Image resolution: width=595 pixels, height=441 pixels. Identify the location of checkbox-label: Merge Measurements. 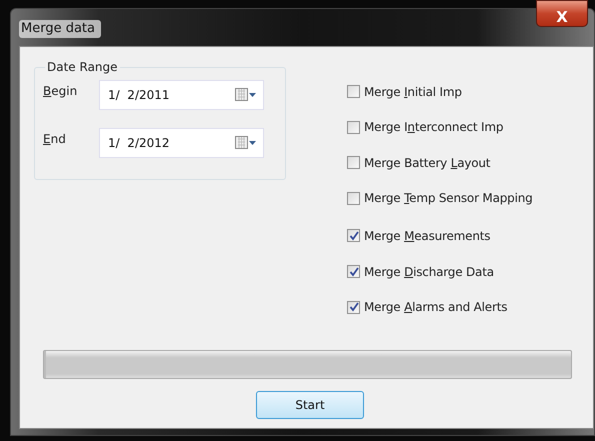
(427, 235).